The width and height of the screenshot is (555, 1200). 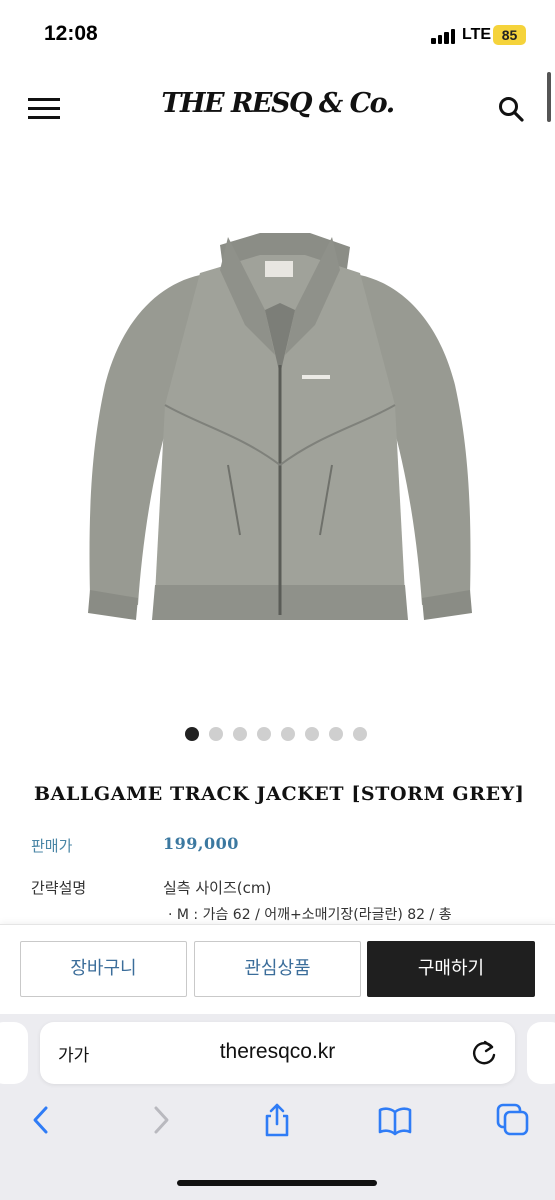 I want to click on description-heading: 실측 사이즈(cm), so click(x=217, y=888).